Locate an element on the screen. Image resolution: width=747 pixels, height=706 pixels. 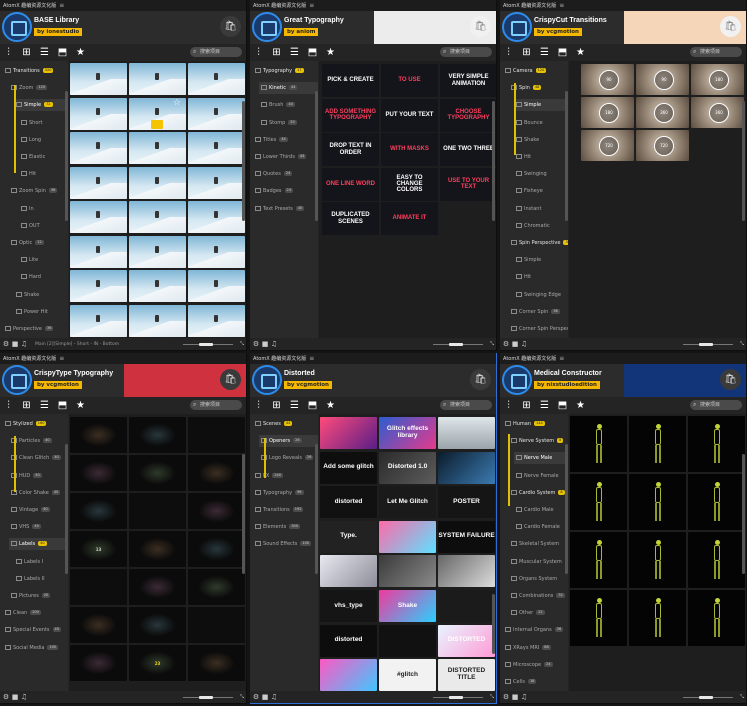
preview-thumbnail: Let Me Glitch is located at coordinates (407, 502).